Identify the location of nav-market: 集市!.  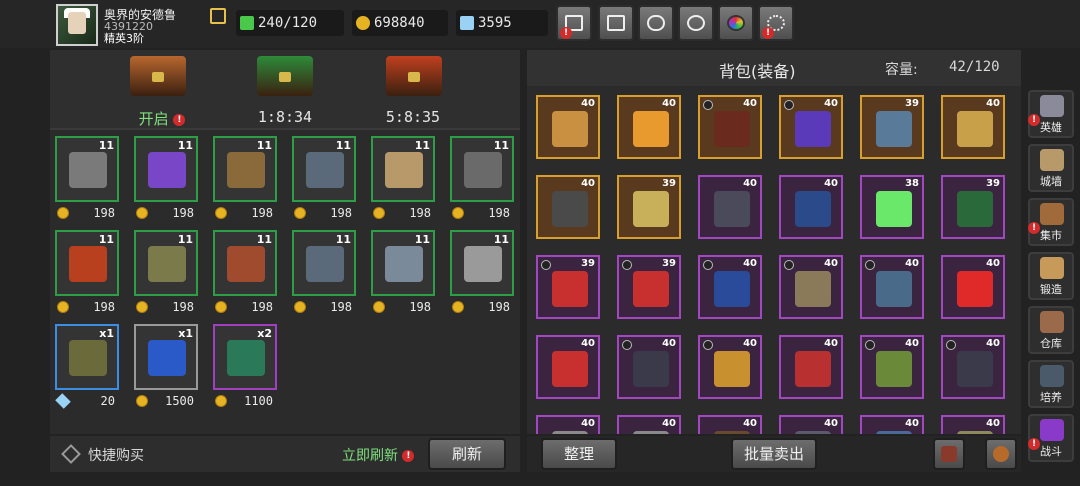
(1051, 222).